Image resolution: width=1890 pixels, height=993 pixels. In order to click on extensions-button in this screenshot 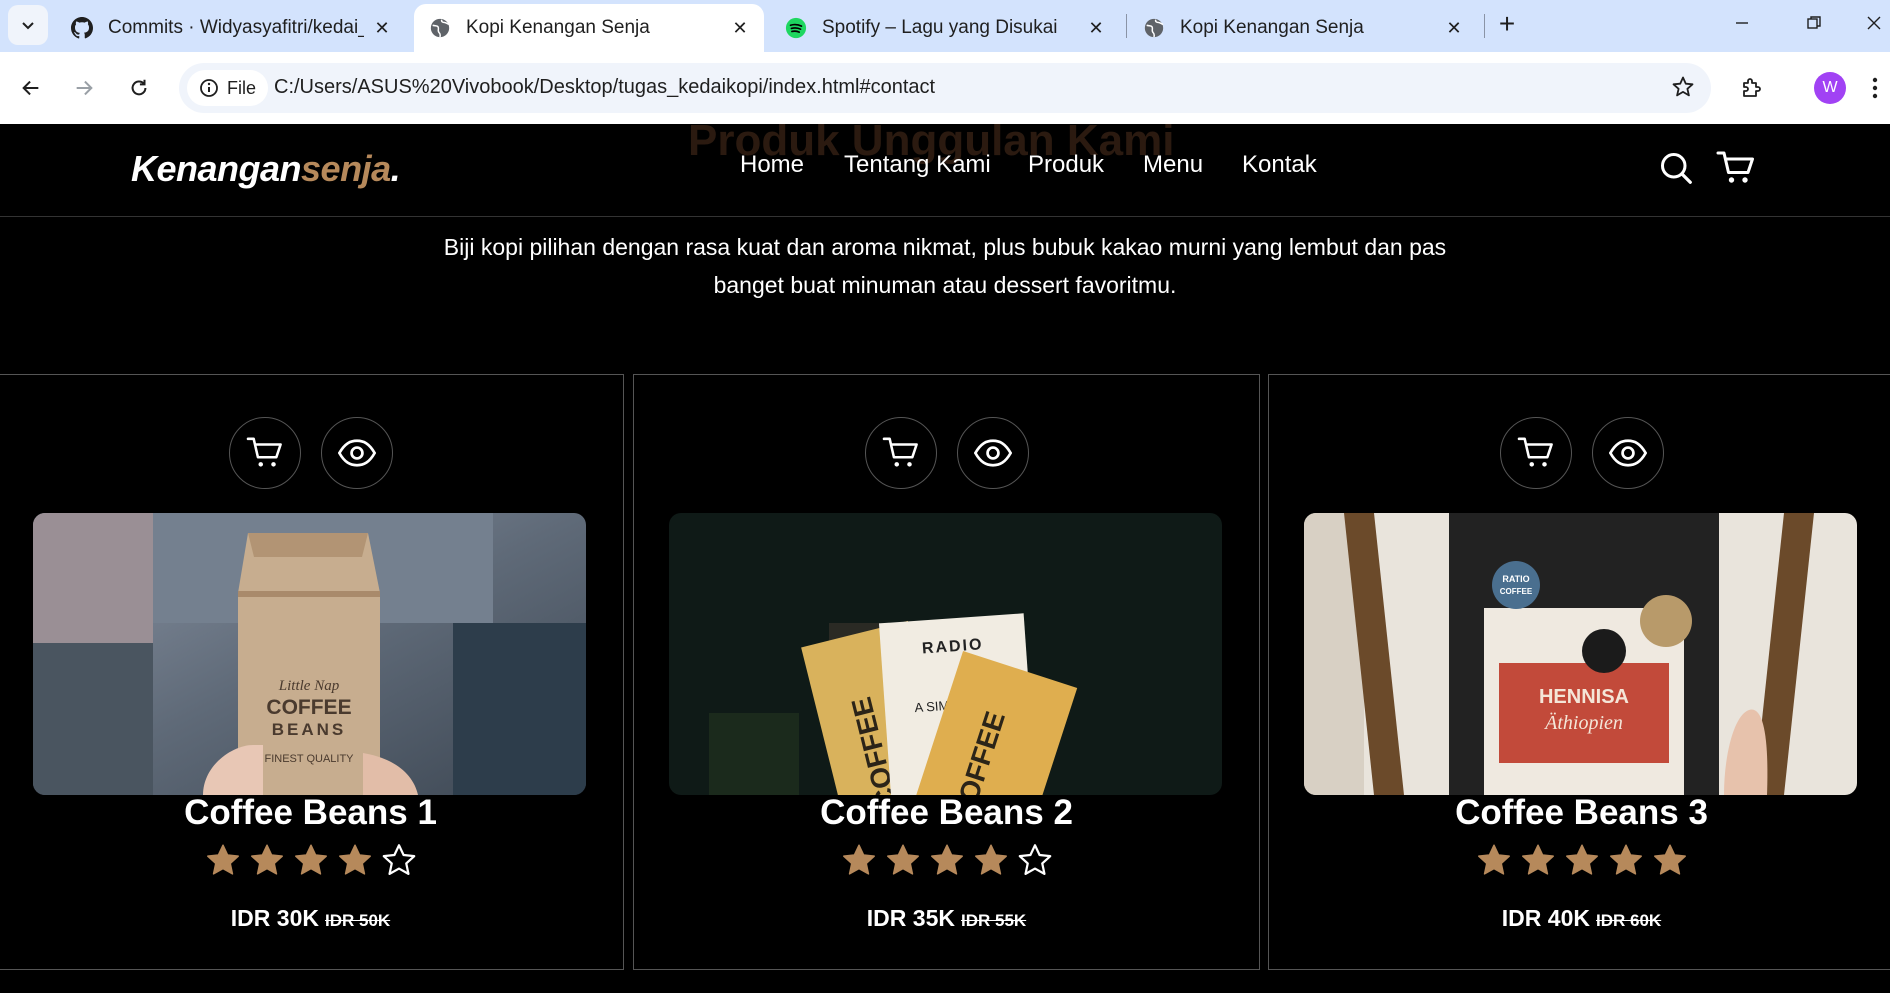, I will do `click(1751, 88)`.